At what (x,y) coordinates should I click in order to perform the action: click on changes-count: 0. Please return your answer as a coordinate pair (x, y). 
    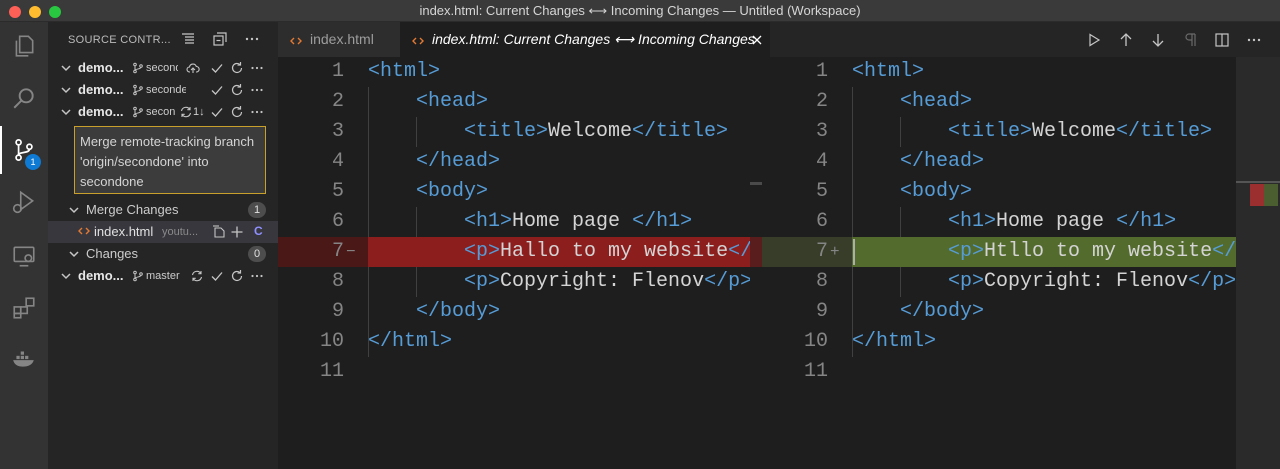
    Looking at the image, I should click on (257, 254).